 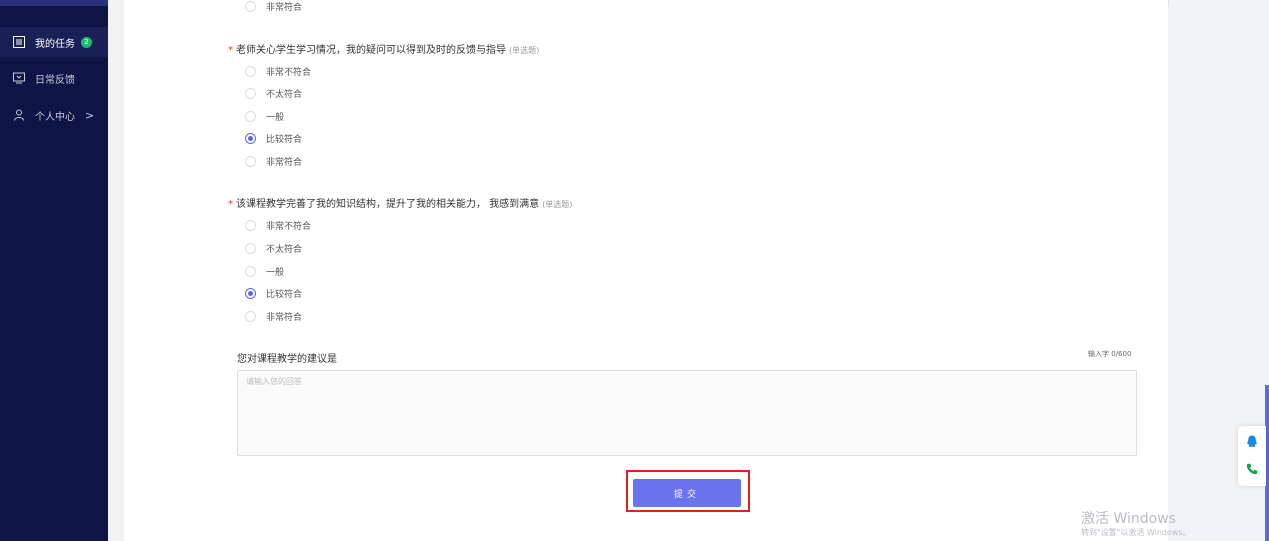 What do you see at coordinates (19, 78) in the screenshot?
I see `monitor-icon` at bounding box center [19, 78].